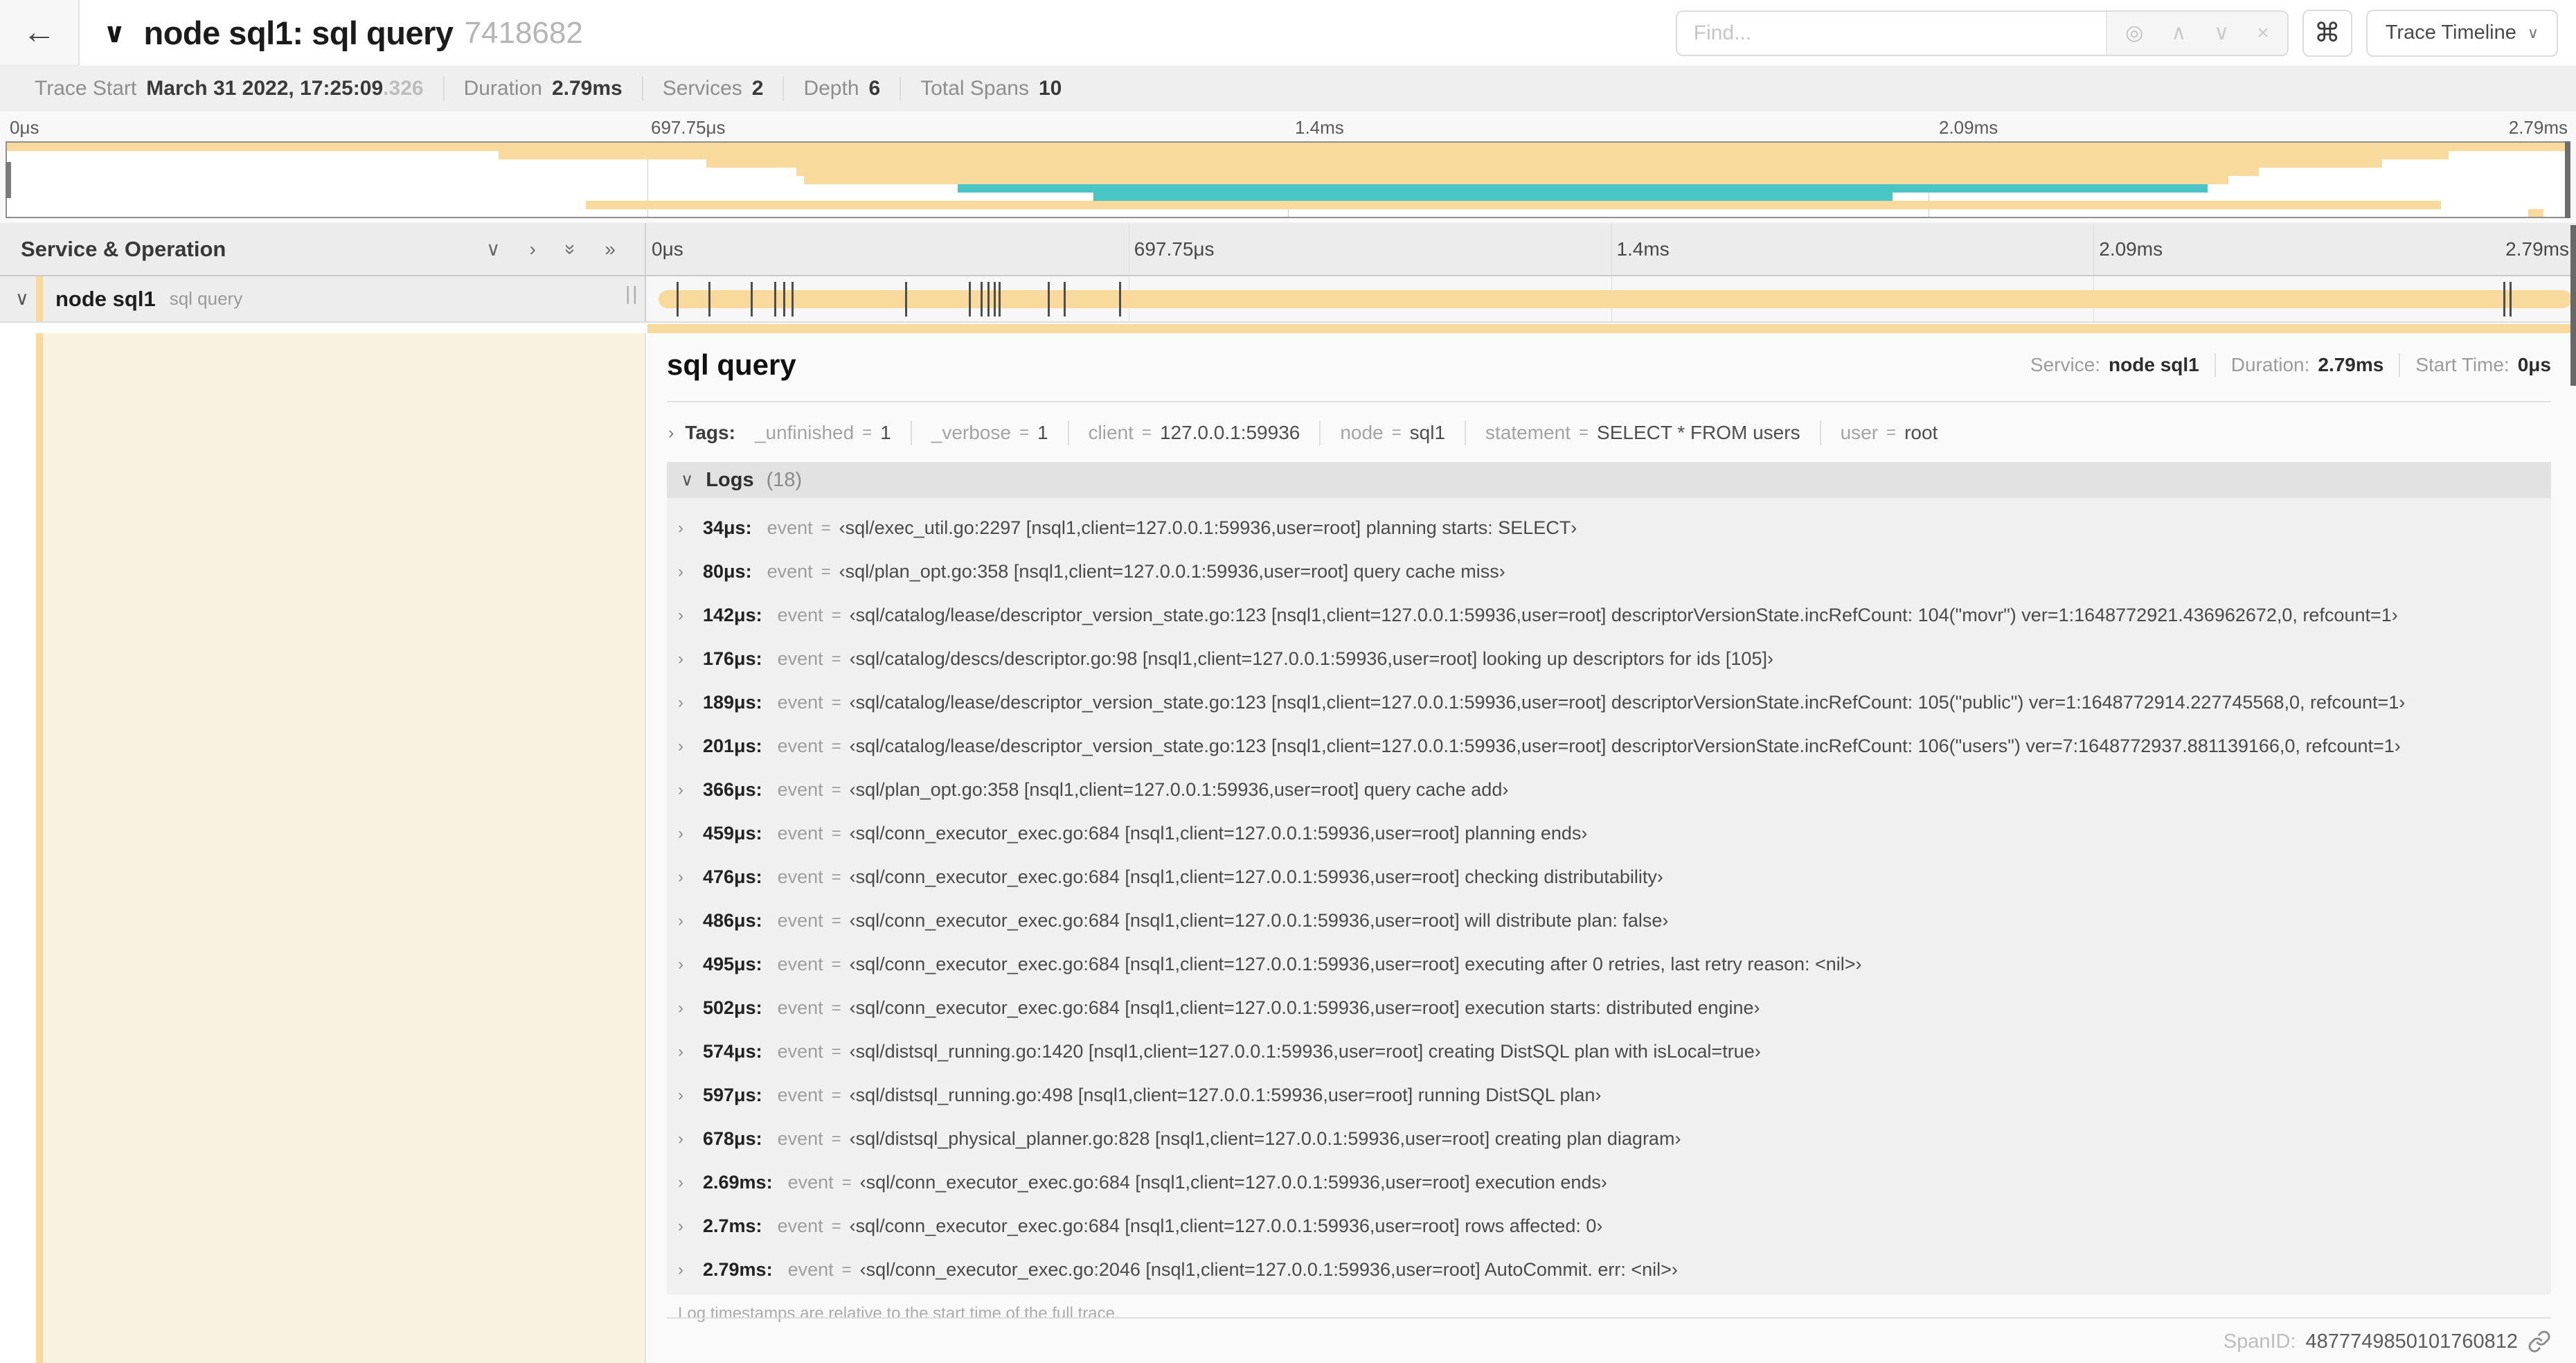  I want to click on locate-icon: ◎, so click(2134, 33).